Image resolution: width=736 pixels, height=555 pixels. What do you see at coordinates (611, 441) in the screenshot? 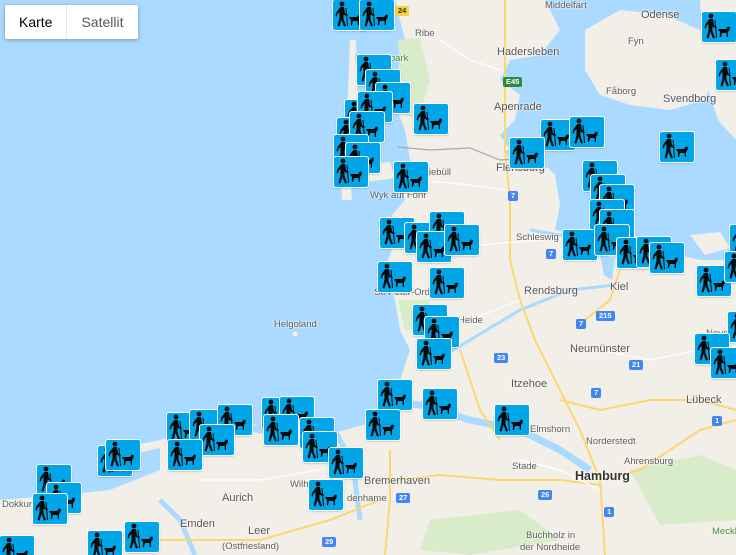
I see `label-norderstedt: Norderstedt` at bounding box center [611, 441].